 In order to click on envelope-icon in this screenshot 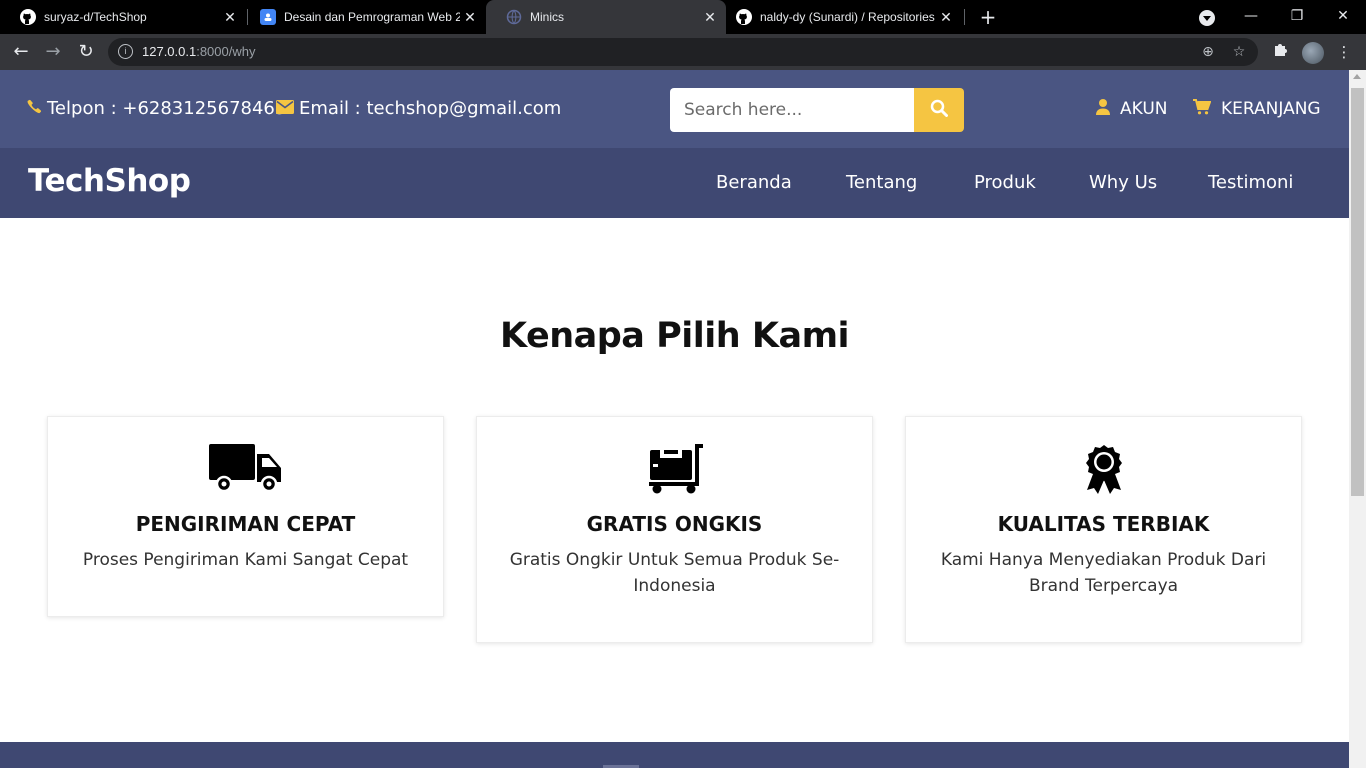, I will do `click(285, 108)`.